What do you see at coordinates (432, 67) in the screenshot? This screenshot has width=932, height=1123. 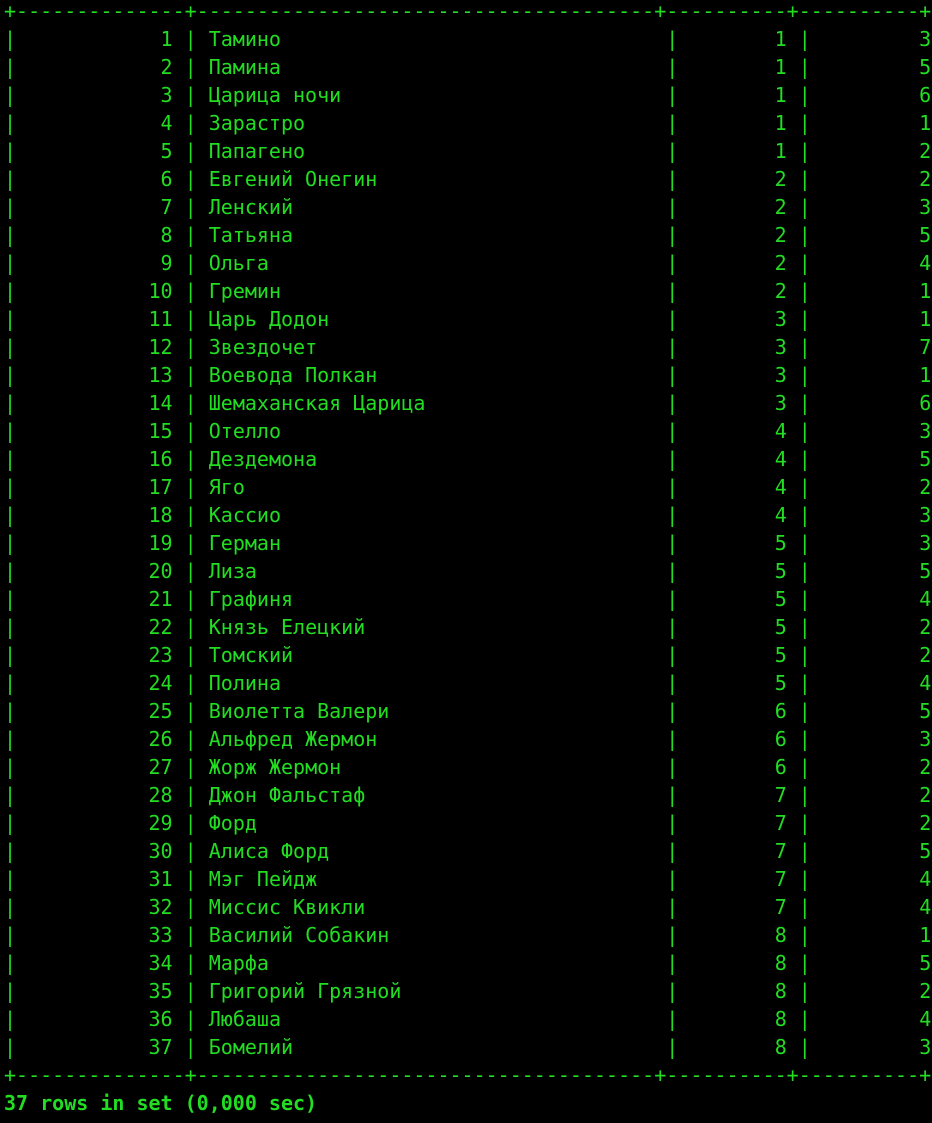 I see `cell-name: Памина` at bounding box center [432, 67].